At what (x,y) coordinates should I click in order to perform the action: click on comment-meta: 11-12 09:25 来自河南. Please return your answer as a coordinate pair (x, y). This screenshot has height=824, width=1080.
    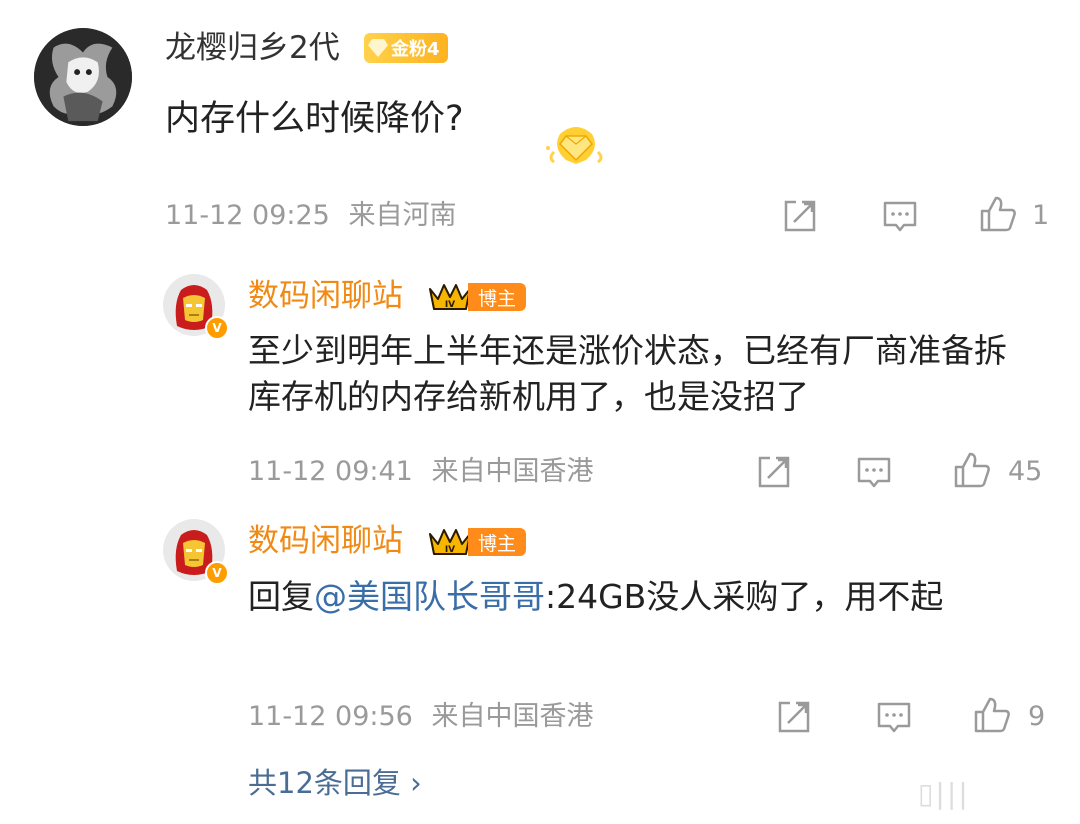
    Looking at the image, I should click on (310, 216).